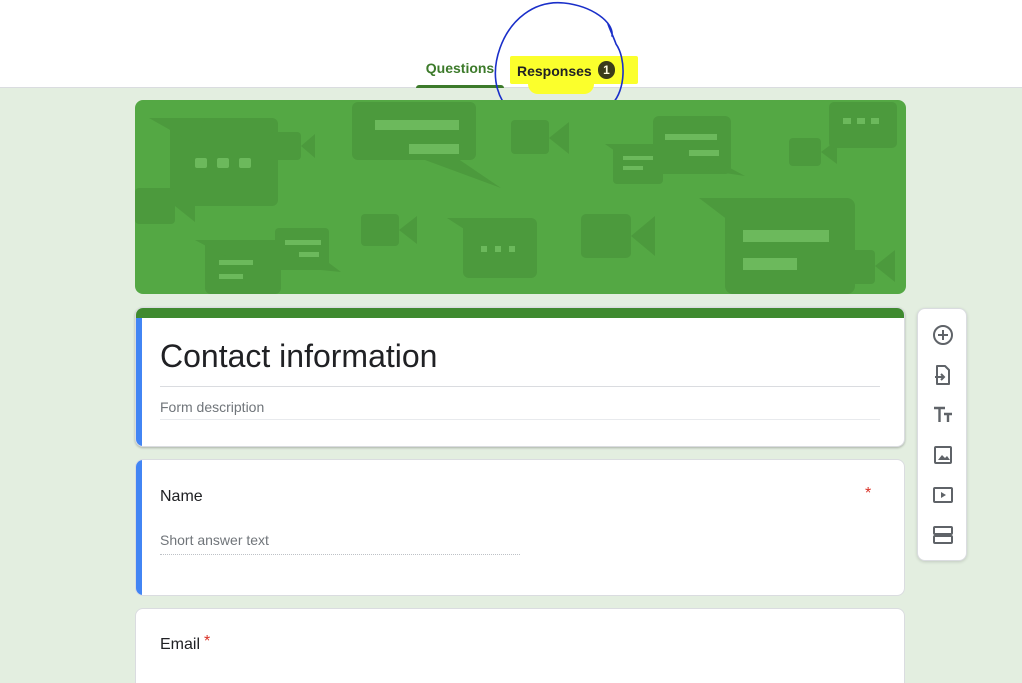  Describe the element at coordinates (606, 70) in the screenshot. I see `responses-count-badge: 1` at that location.